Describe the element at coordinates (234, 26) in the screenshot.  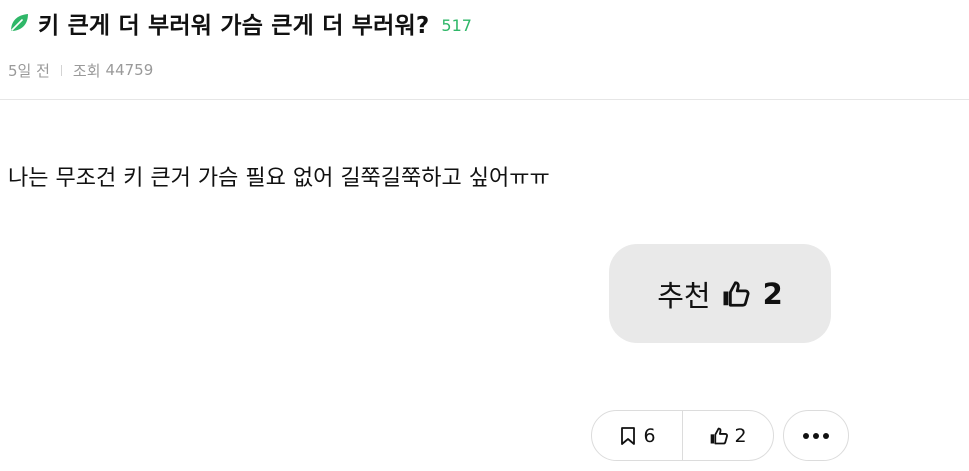
I see `post-title: 키 큰게 더 부러워 가슴 큰게 더 부러워?` at that location.